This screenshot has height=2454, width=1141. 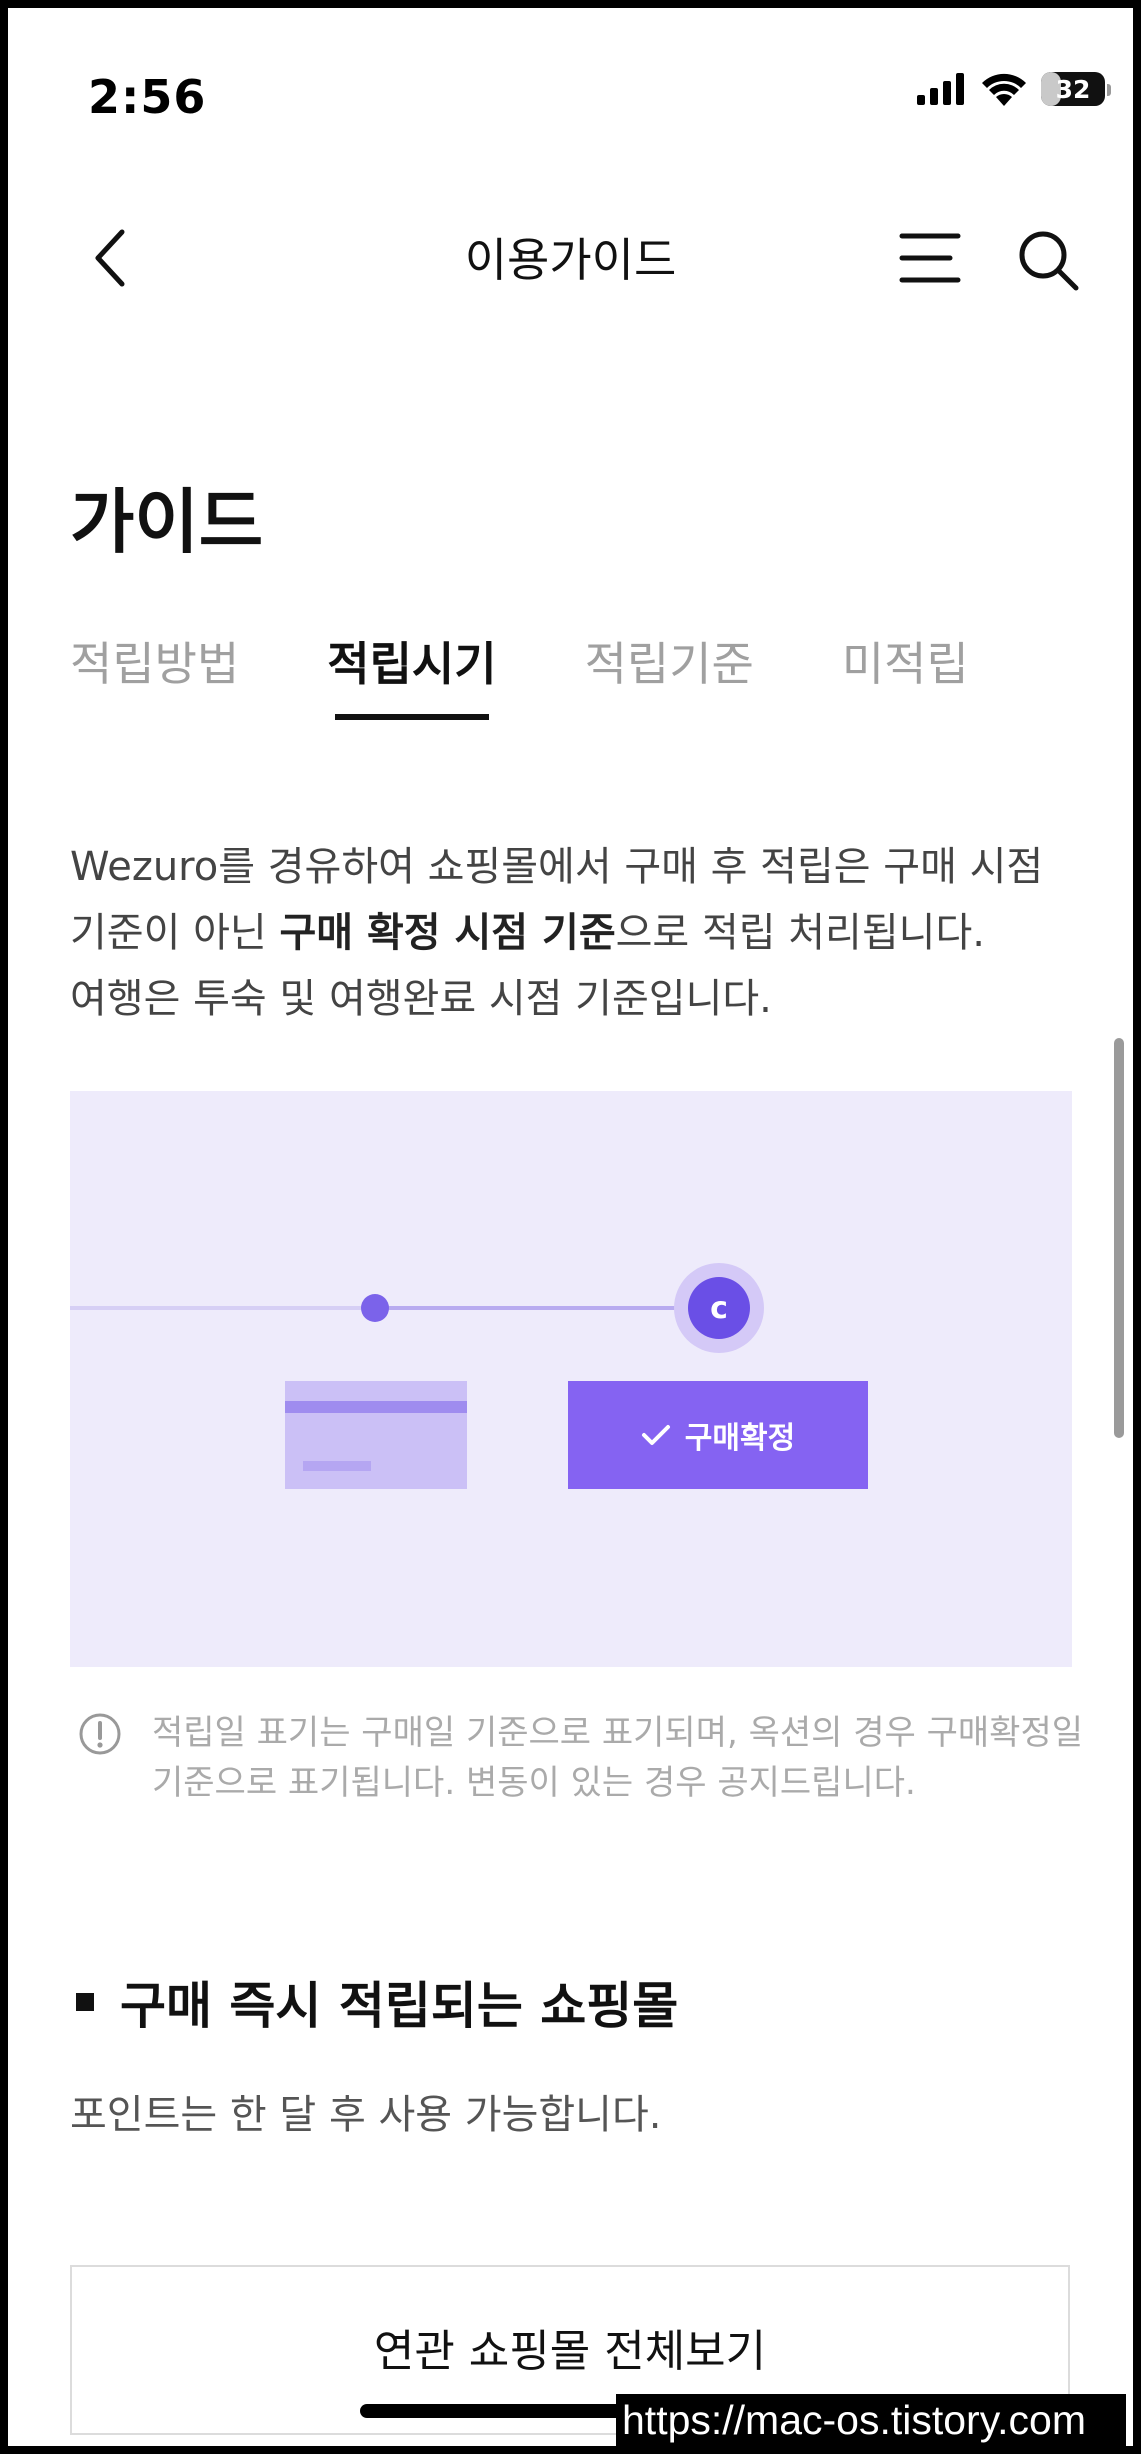 What do you see at coordinates (421, 999) in the screenshot?
I see `description-line-2: 여행은 투숙 및 여행완료 시점 기준입니다.` at bounding box center [421, 999].